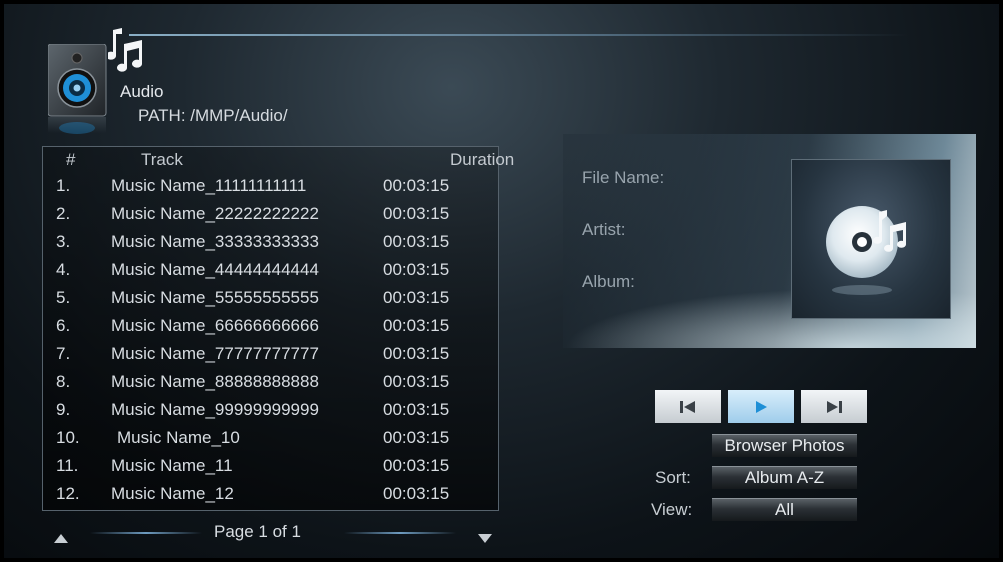 The image size is (1003, 562). I want to click on pagination-divider-right, so click(400, 533).